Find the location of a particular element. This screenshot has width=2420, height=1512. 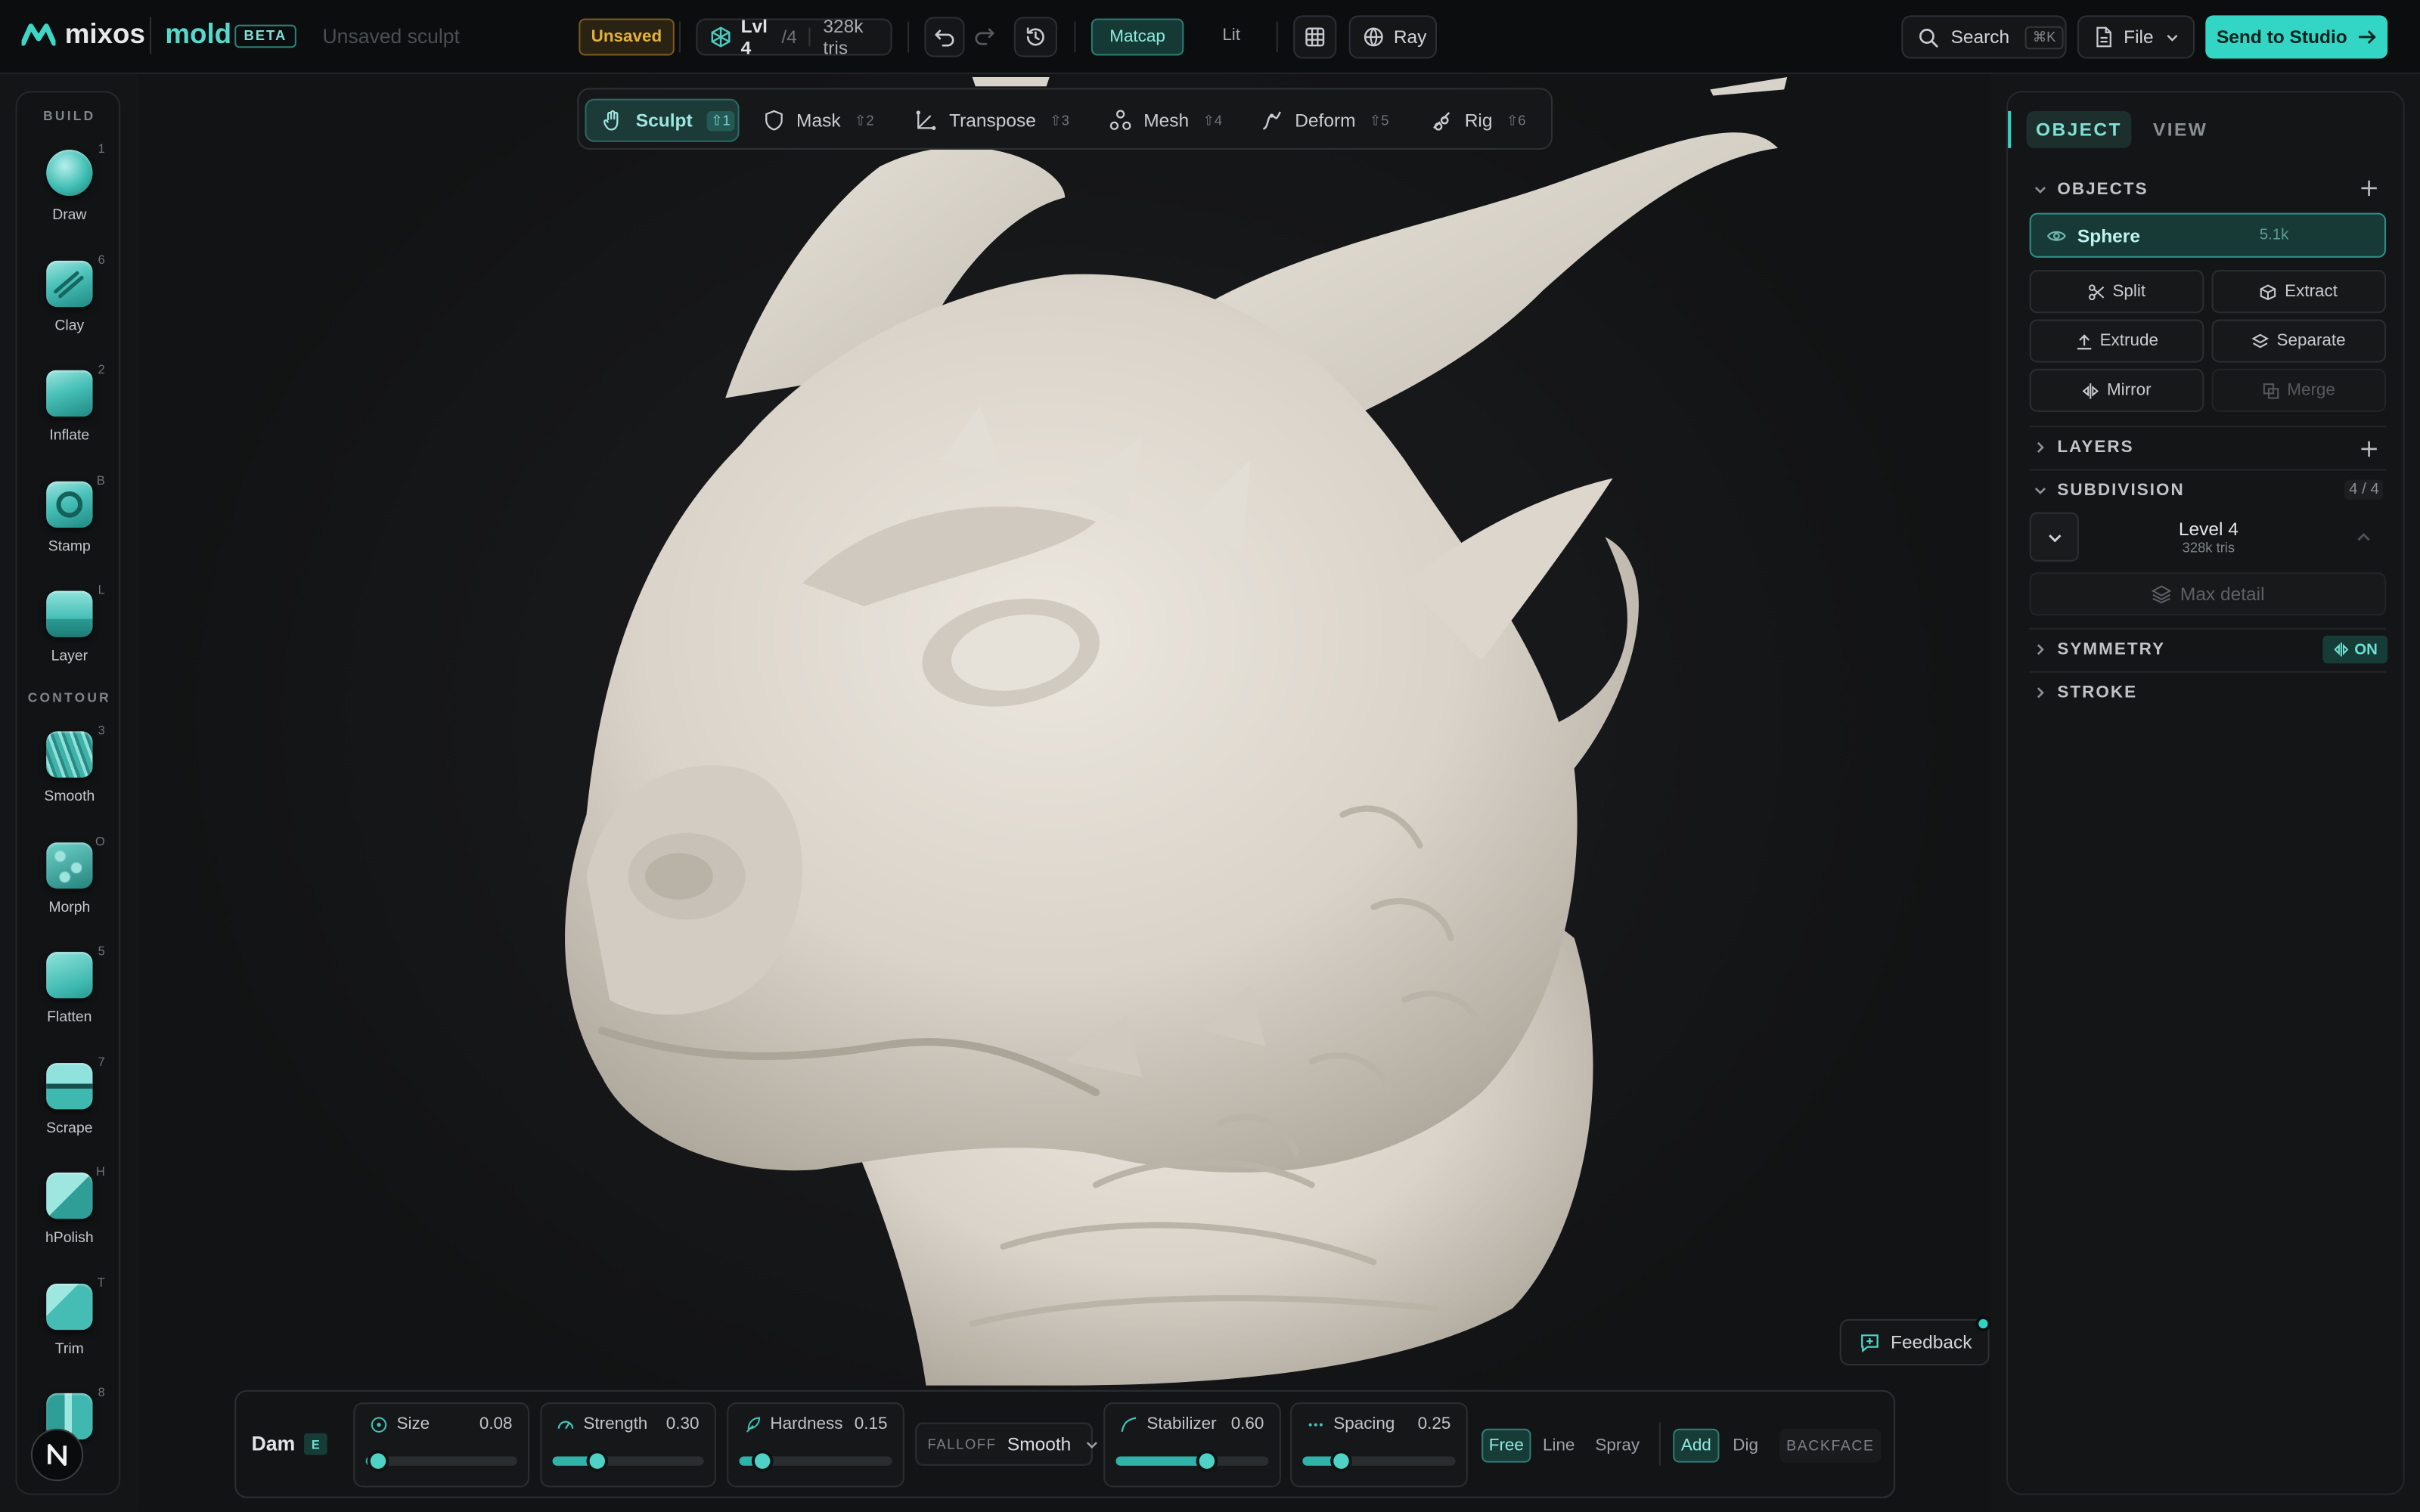

divider is located at coordinates (679, 37).